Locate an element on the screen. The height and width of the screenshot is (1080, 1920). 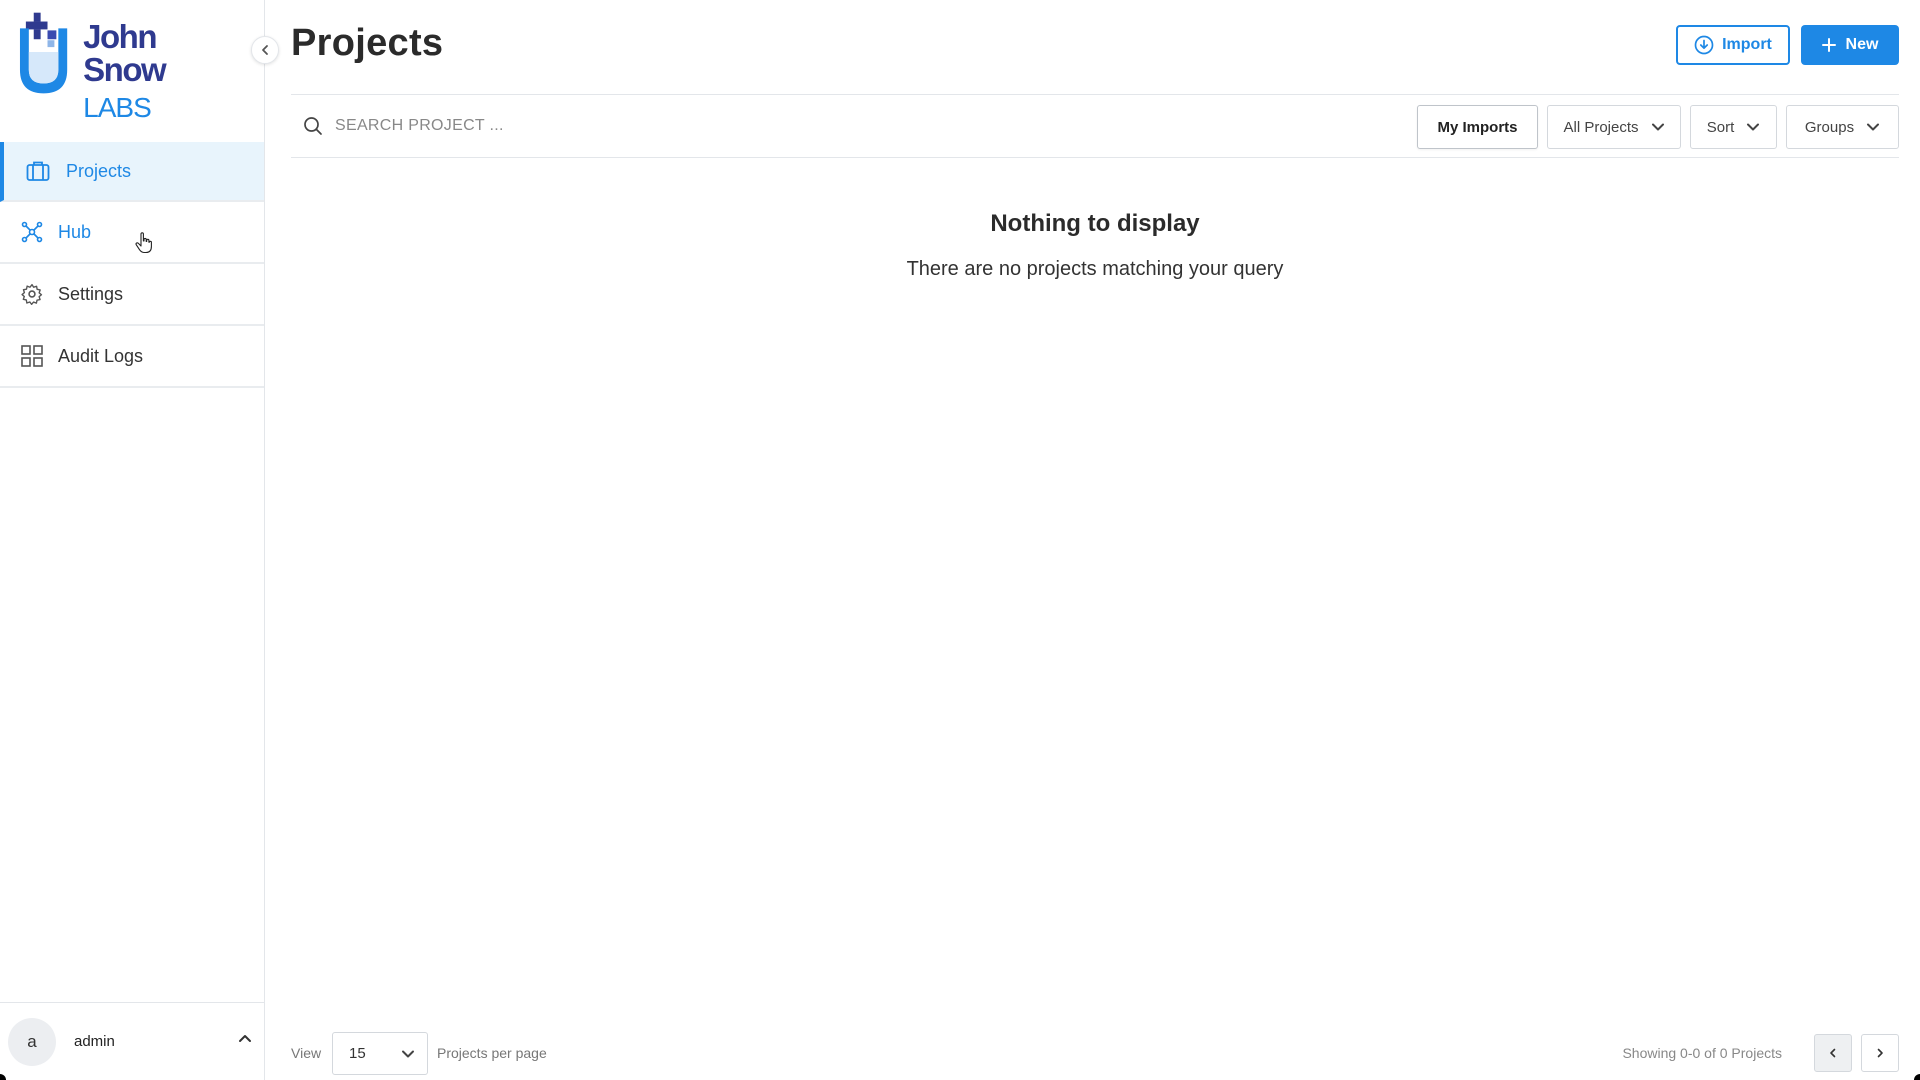
page-title: Projects is located at coordinates (367, 43).